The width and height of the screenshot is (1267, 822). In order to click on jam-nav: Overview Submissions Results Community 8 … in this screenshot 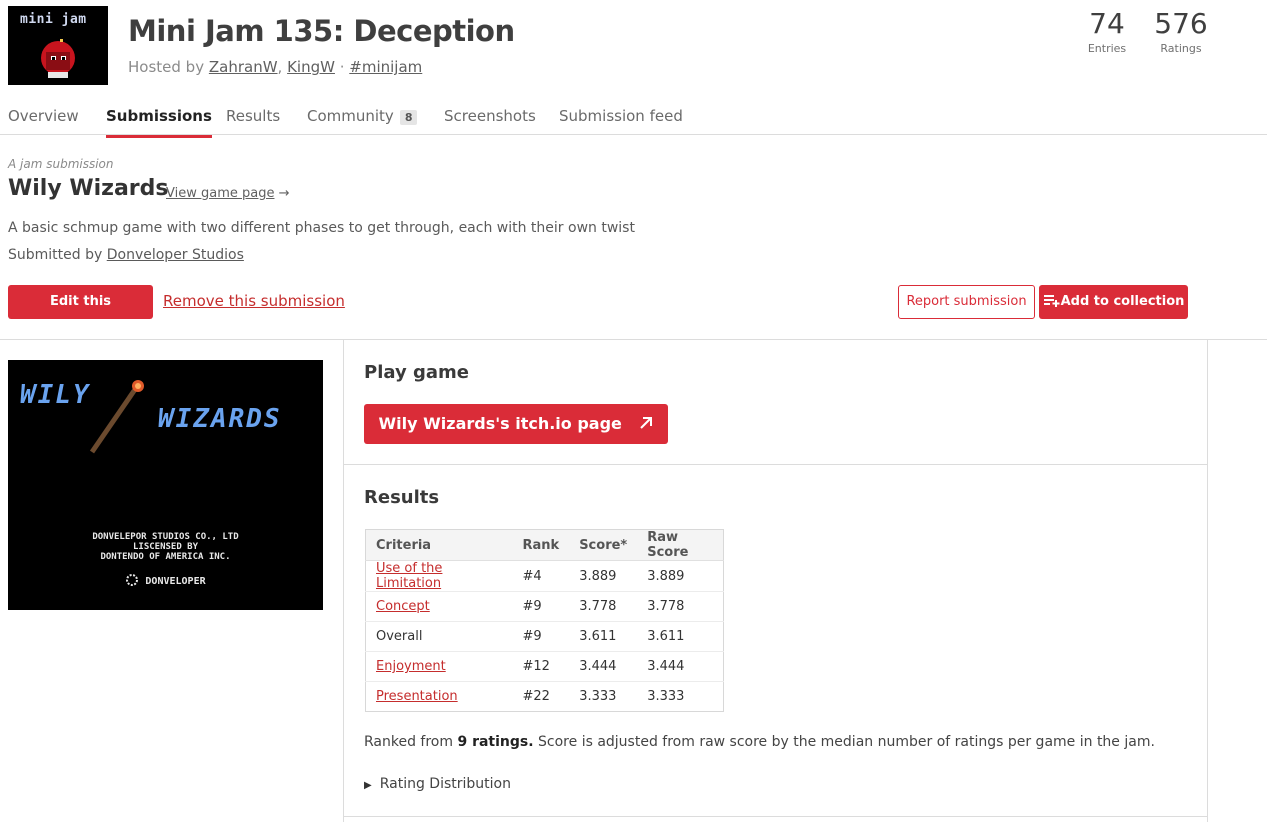, I will do `click(633, 118)`.